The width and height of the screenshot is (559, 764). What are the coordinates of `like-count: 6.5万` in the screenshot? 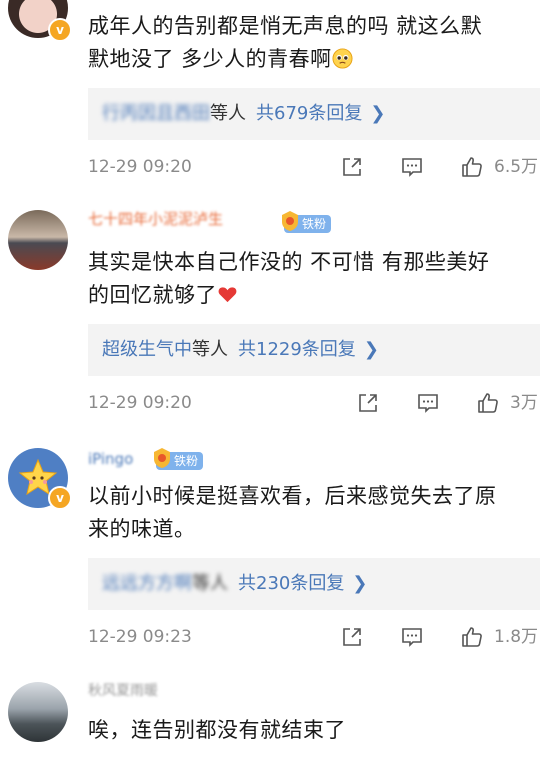 It's located at (516, 167).